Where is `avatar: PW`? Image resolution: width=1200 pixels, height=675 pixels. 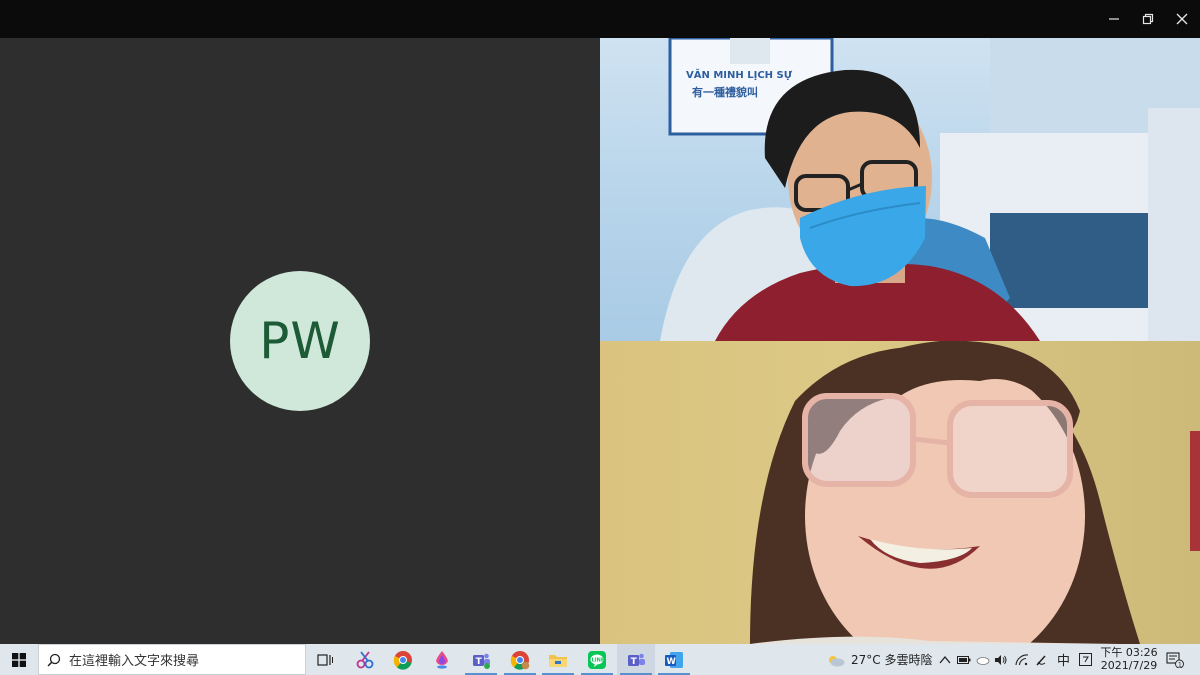
avatar: PW is located at coordinates (300, 341).